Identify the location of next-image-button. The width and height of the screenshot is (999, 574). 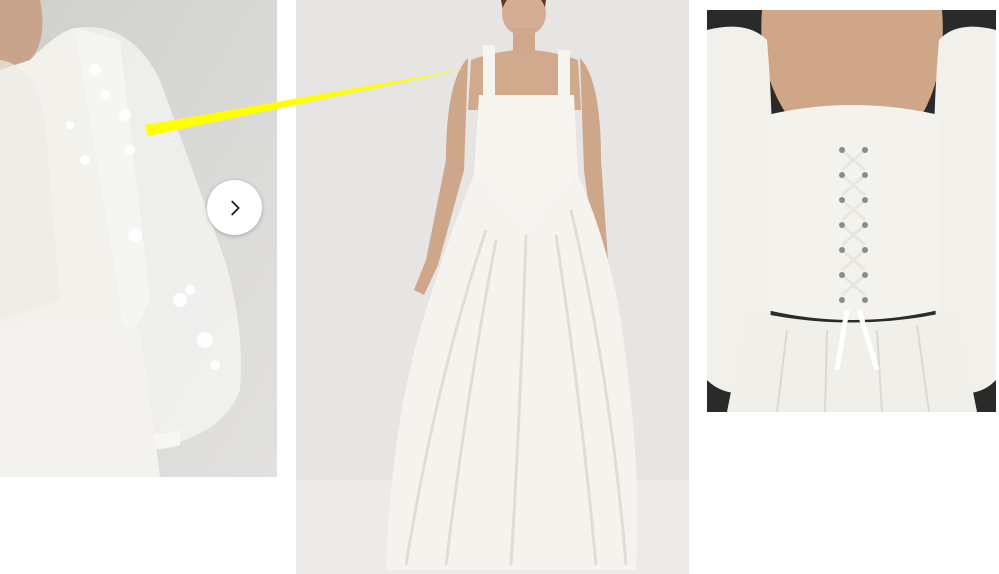
(234, 207).